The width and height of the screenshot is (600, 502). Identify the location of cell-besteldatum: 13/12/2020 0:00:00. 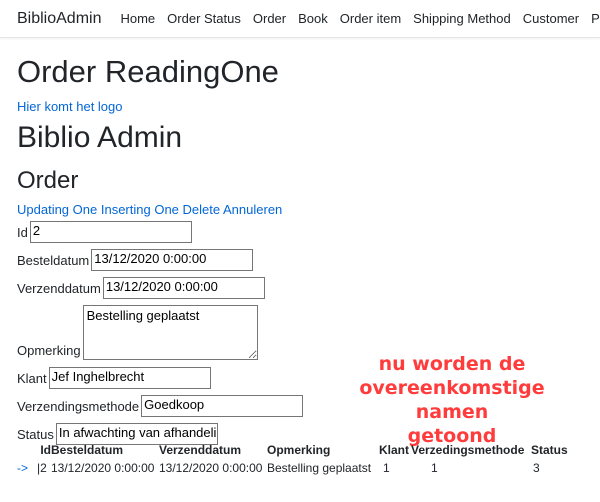
(103, 468).